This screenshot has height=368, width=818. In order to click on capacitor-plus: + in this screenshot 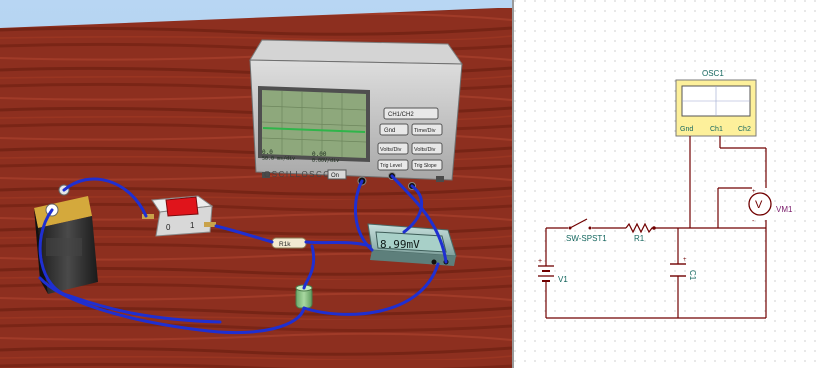, I will do `click(685, 260)`.